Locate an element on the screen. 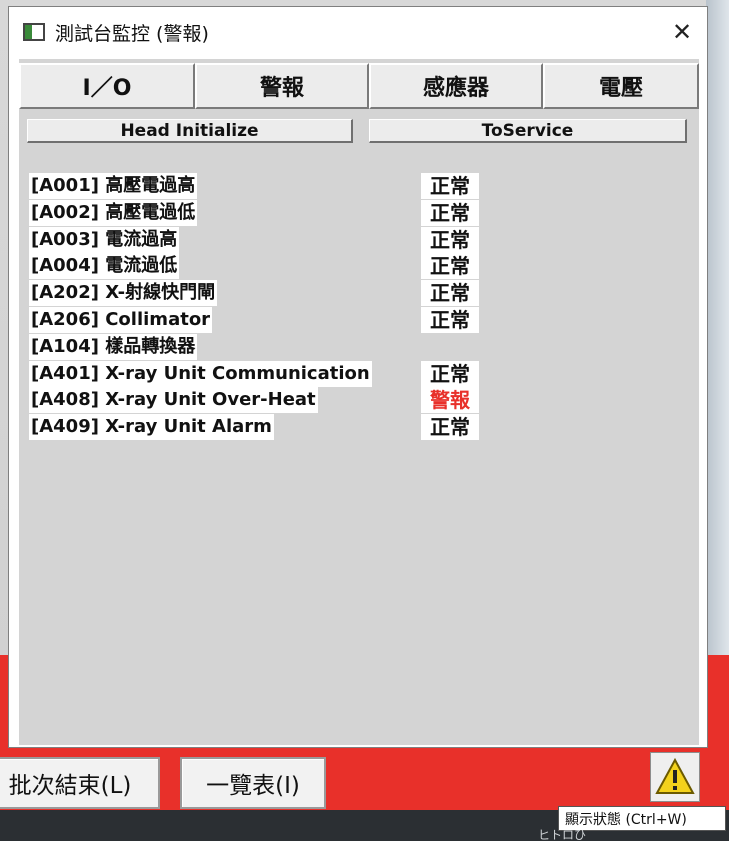 The height and width of the screenshot is (841, 729). alarm-status: 警報 is located at coordinates (450, 400).